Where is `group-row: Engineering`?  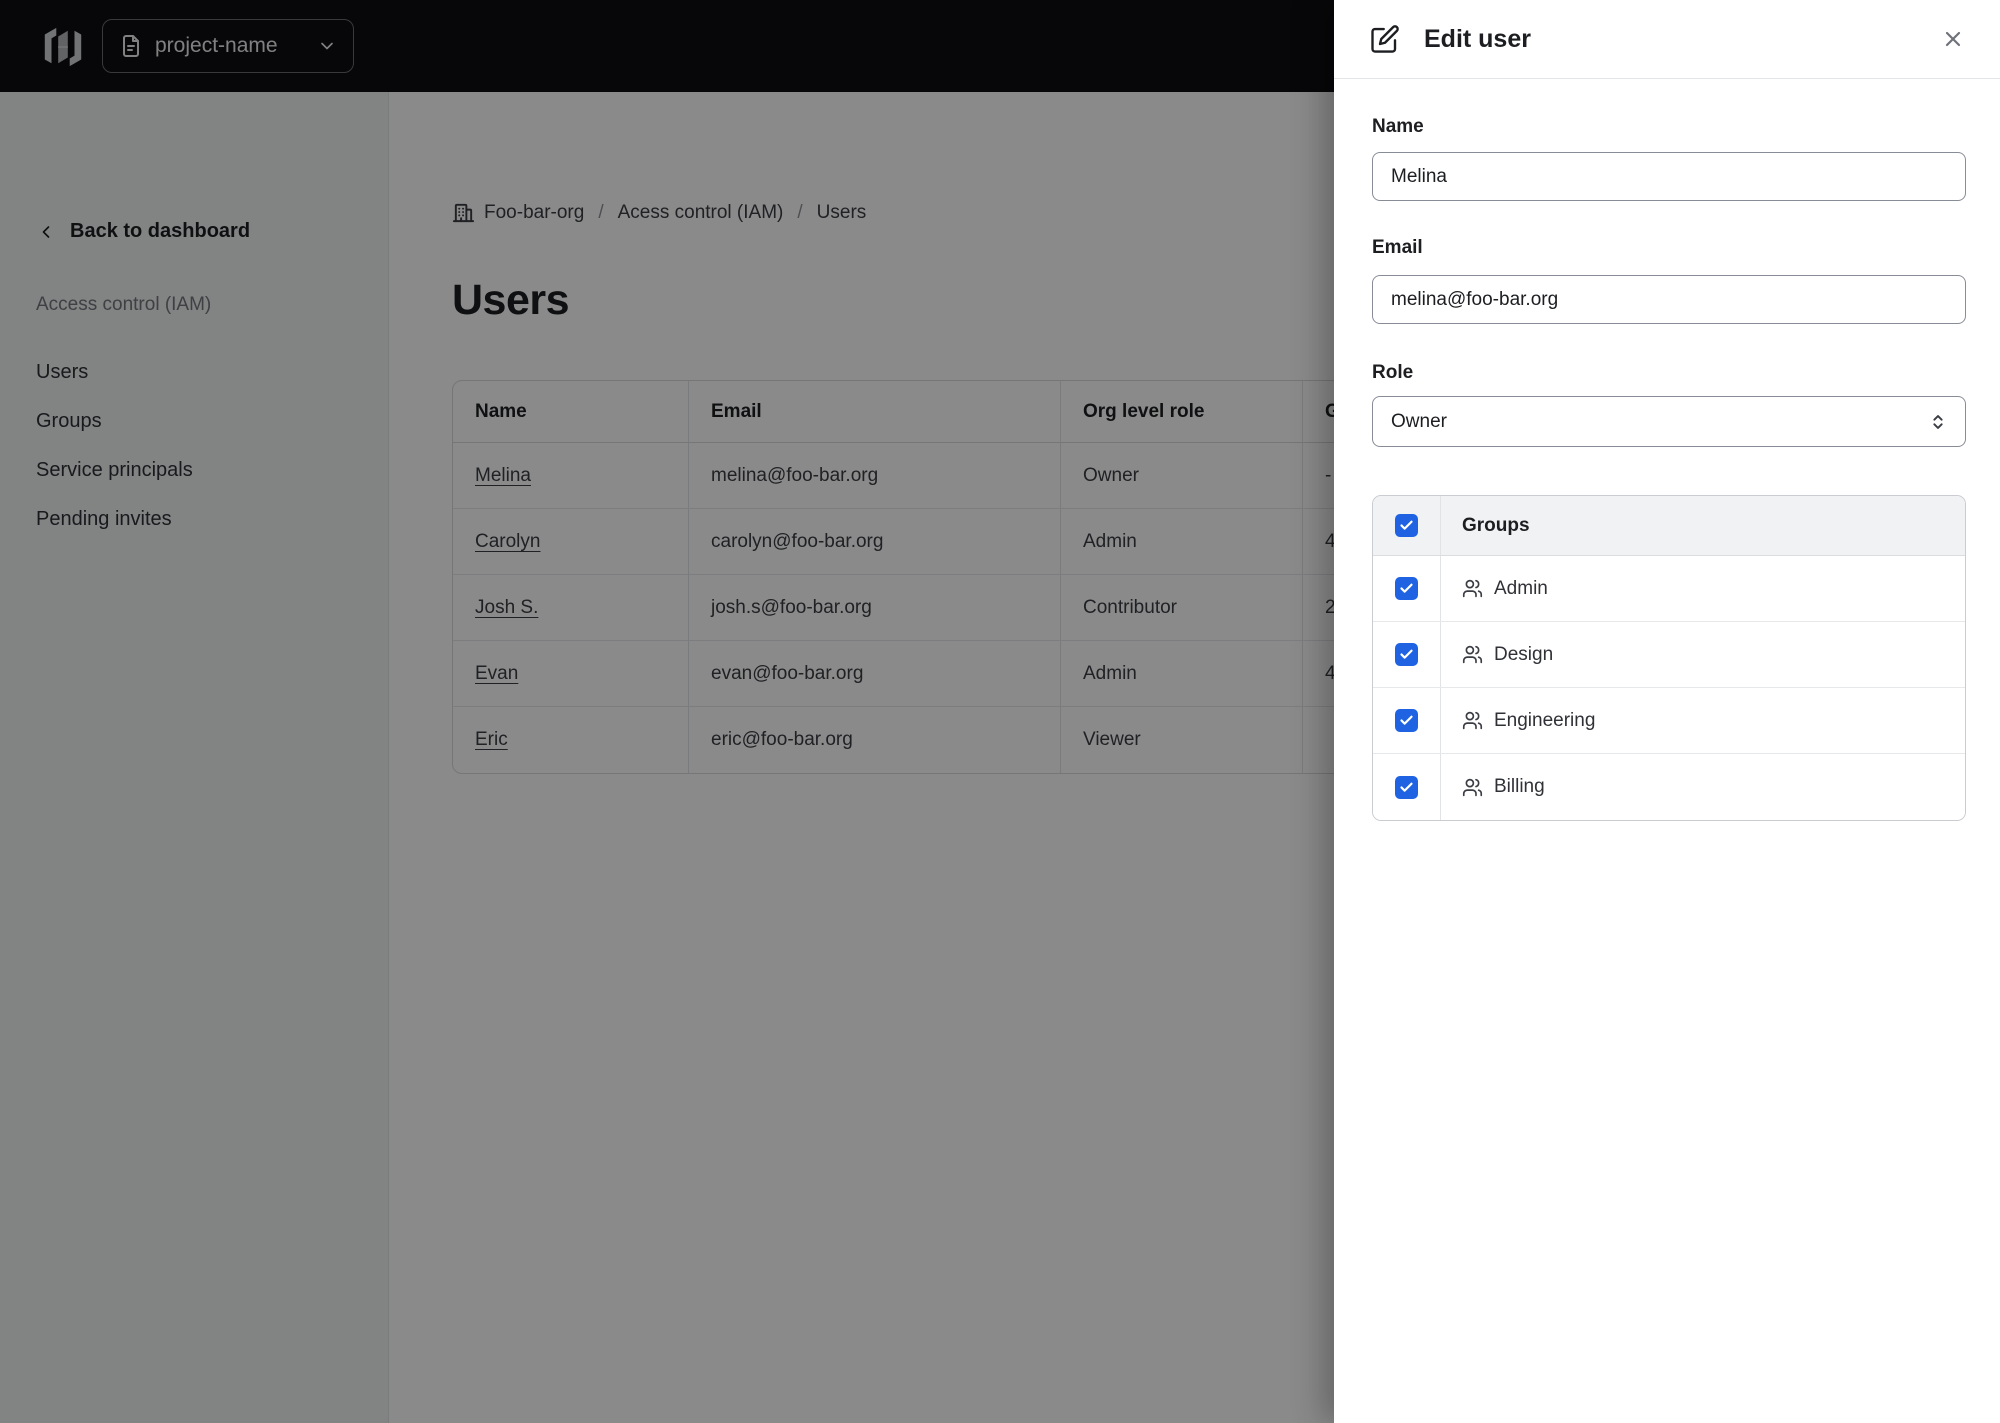 group-row: Engineering is located at coordinates (1669, 721).